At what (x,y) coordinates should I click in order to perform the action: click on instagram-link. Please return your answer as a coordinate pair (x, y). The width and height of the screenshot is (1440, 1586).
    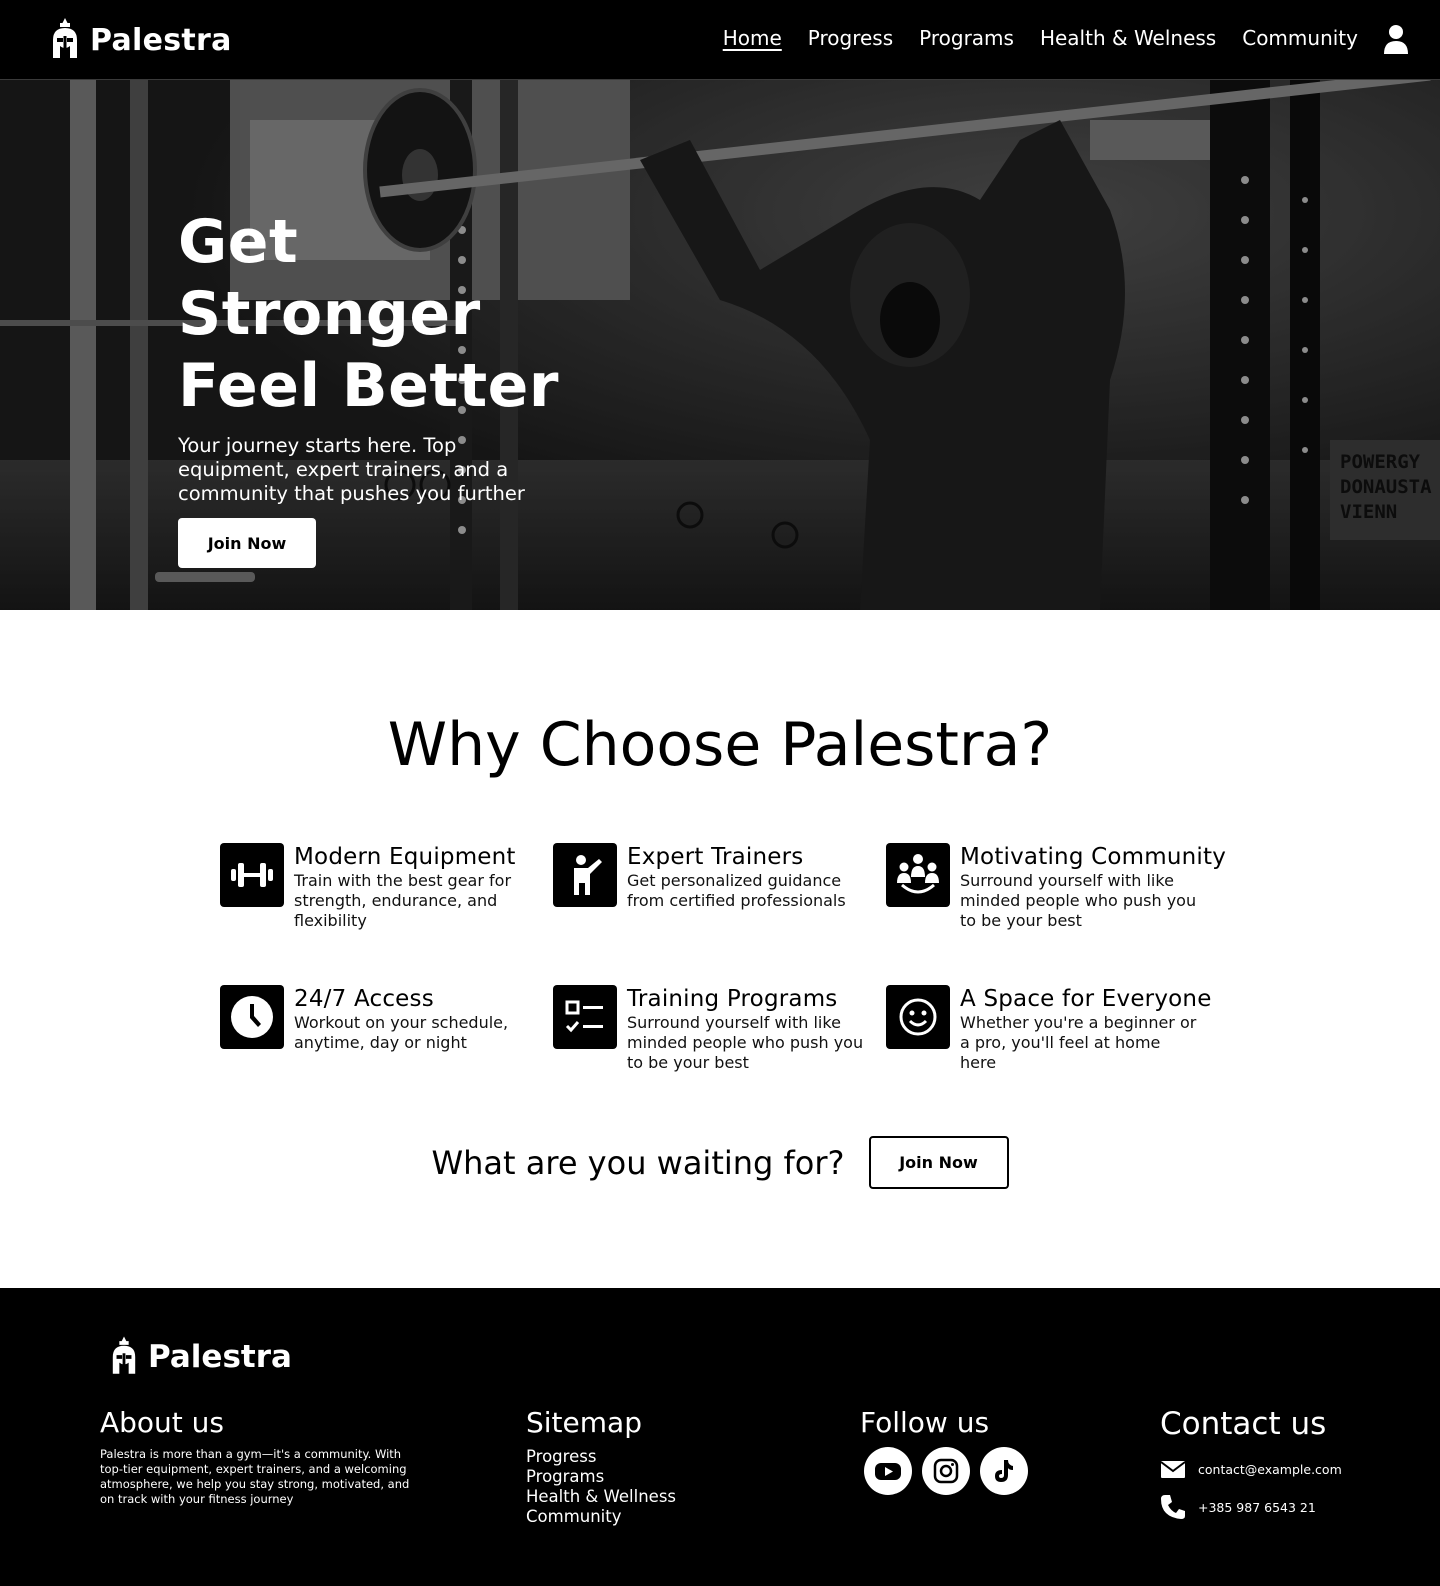
    Looking at the image, I should click on (946, 1471).